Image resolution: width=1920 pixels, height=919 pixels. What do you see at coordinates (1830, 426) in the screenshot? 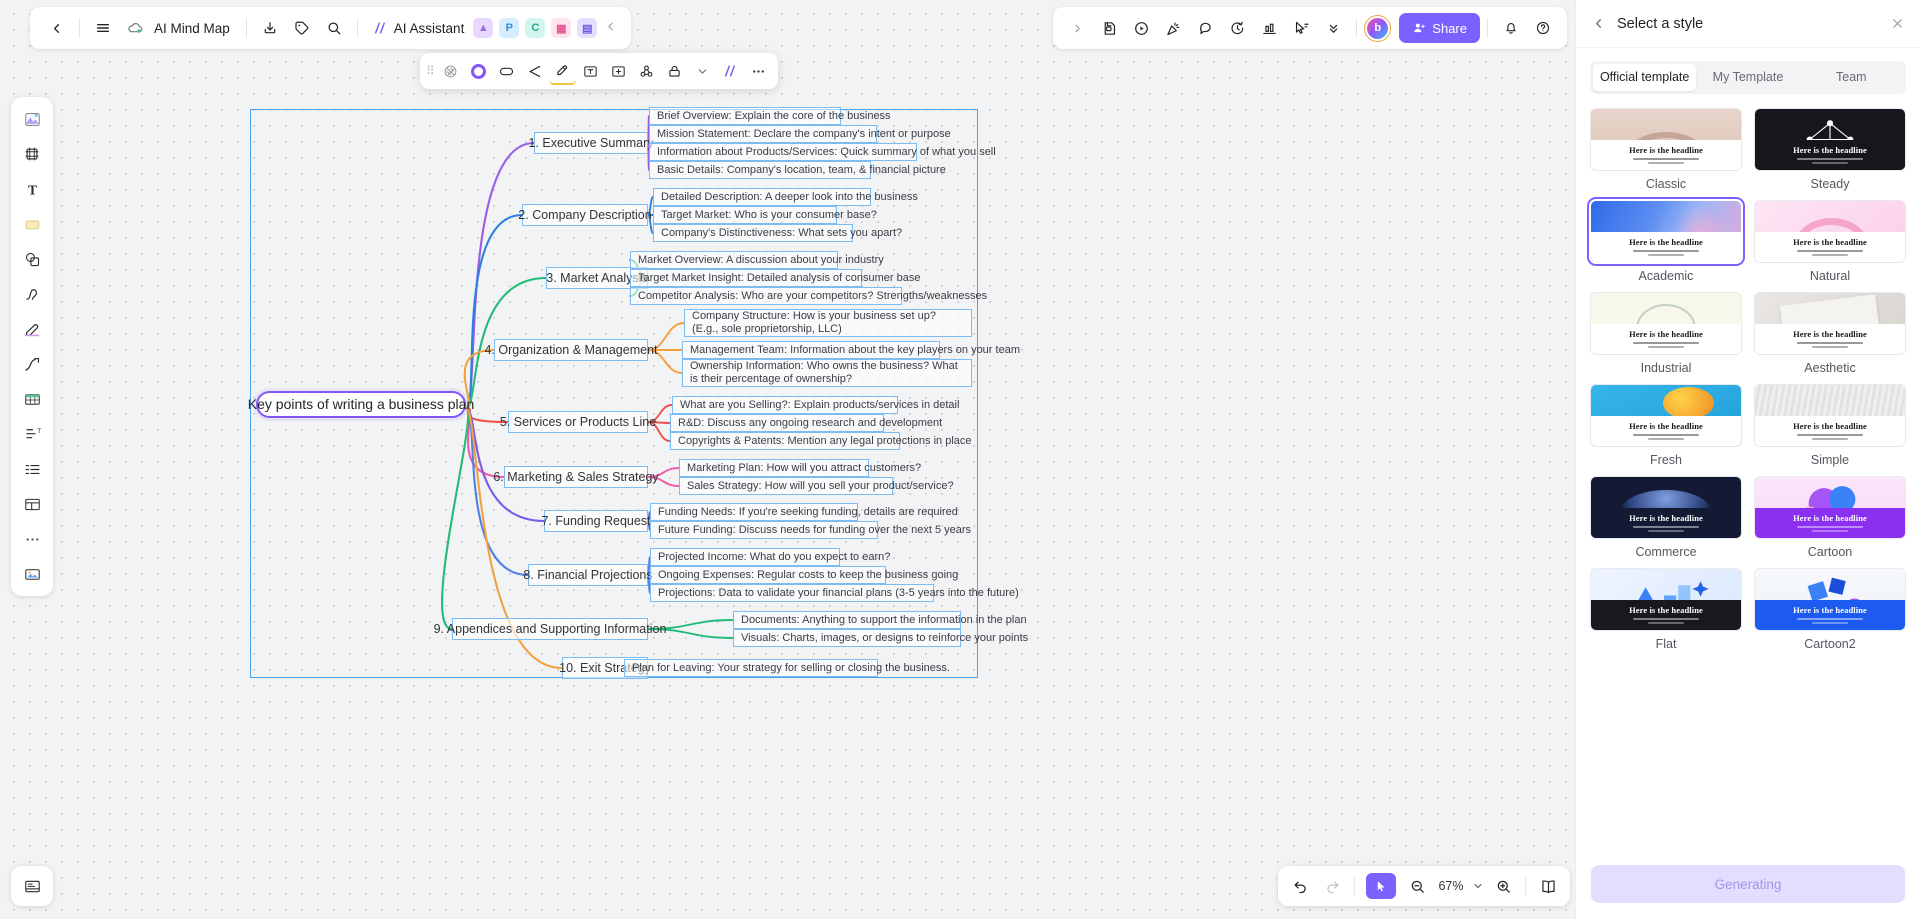
I see `style-card-simple: Here is the headline Simple` at bounding box center [1830, 426].